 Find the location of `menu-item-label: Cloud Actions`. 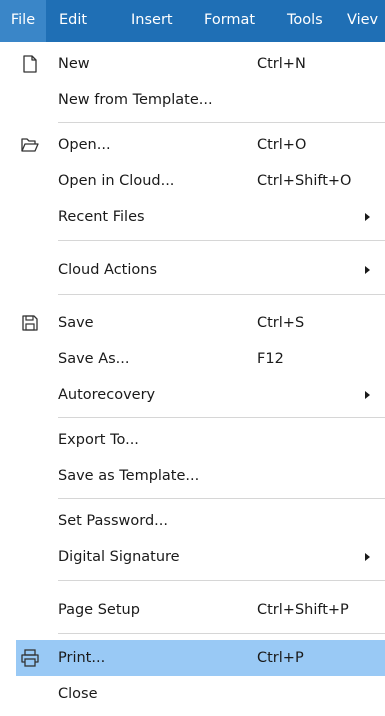

menu-item-label: Cloud Actions is located at coordinates (107, 270).